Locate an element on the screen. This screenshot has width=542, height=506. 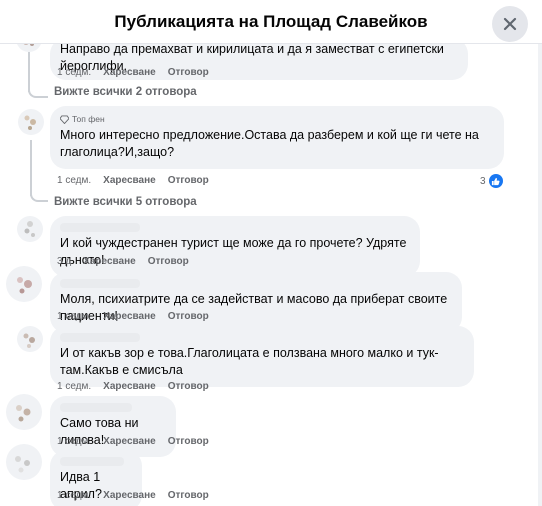
dialog-header: Публикацията на Площад Славейков is located at coordinates (271, 22).